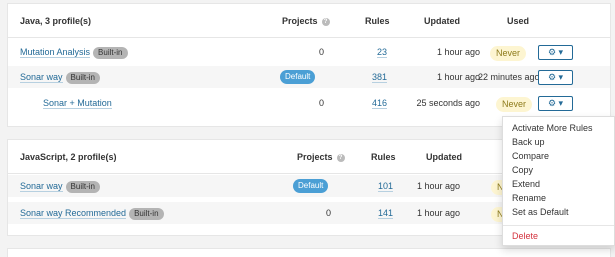 The height and width of the screenshot is (257, 615). What do you see at coordinates (309, 252) in the screenshot?
I see `next-profiles-card` at bounding box center [309, 252].